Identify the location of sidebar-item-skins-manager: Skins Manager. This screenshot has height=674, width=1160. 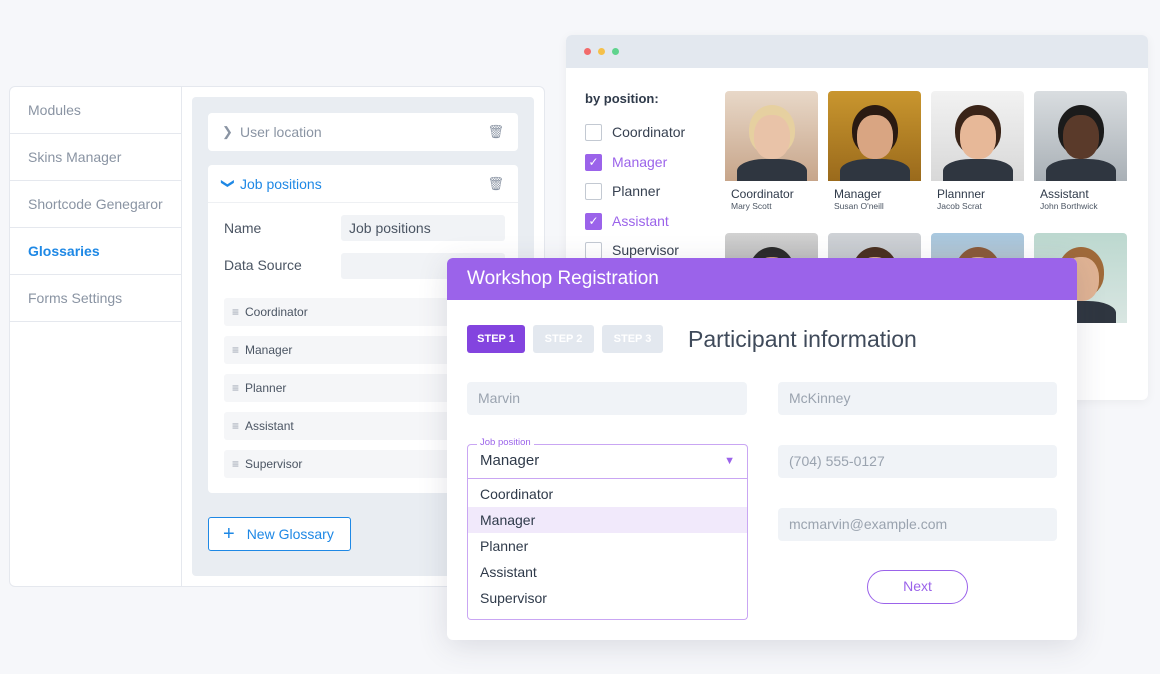
(95, 157).